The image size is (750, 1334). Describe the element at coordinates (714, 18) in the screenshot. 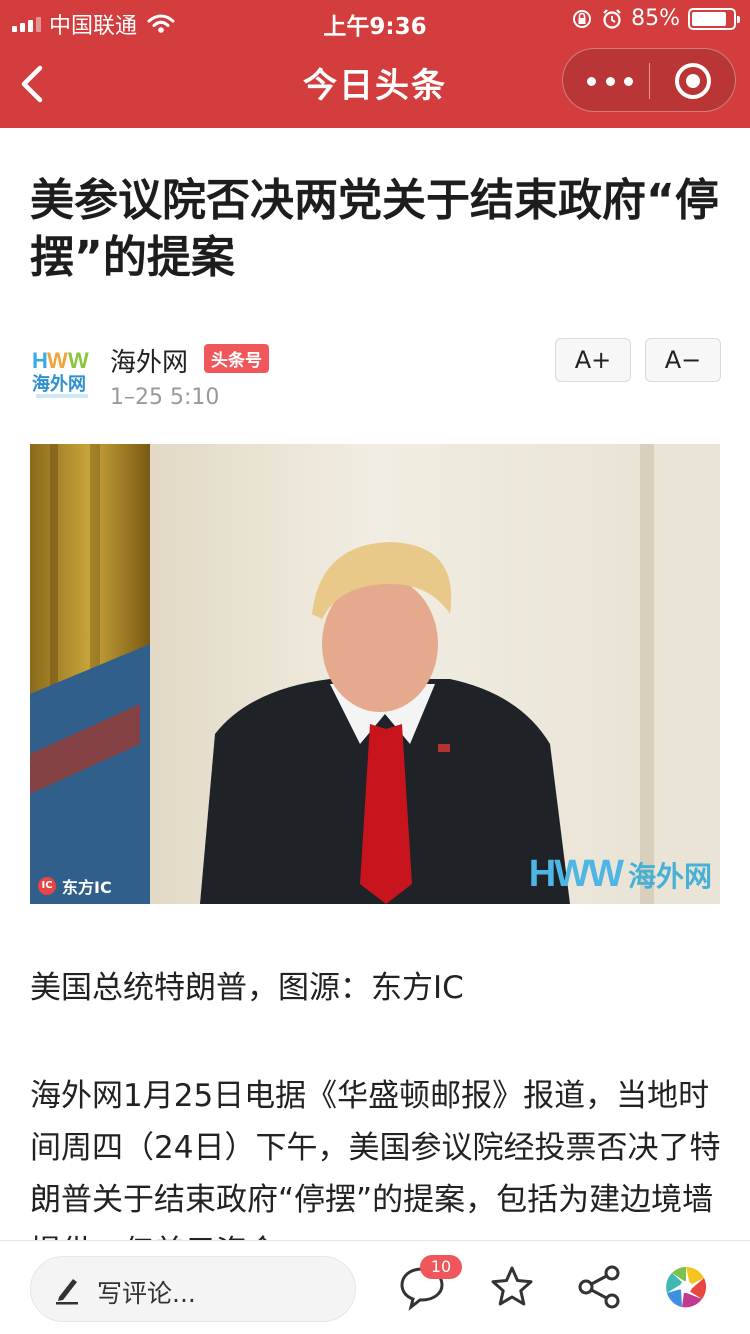

I see `battery-icon` at that location.